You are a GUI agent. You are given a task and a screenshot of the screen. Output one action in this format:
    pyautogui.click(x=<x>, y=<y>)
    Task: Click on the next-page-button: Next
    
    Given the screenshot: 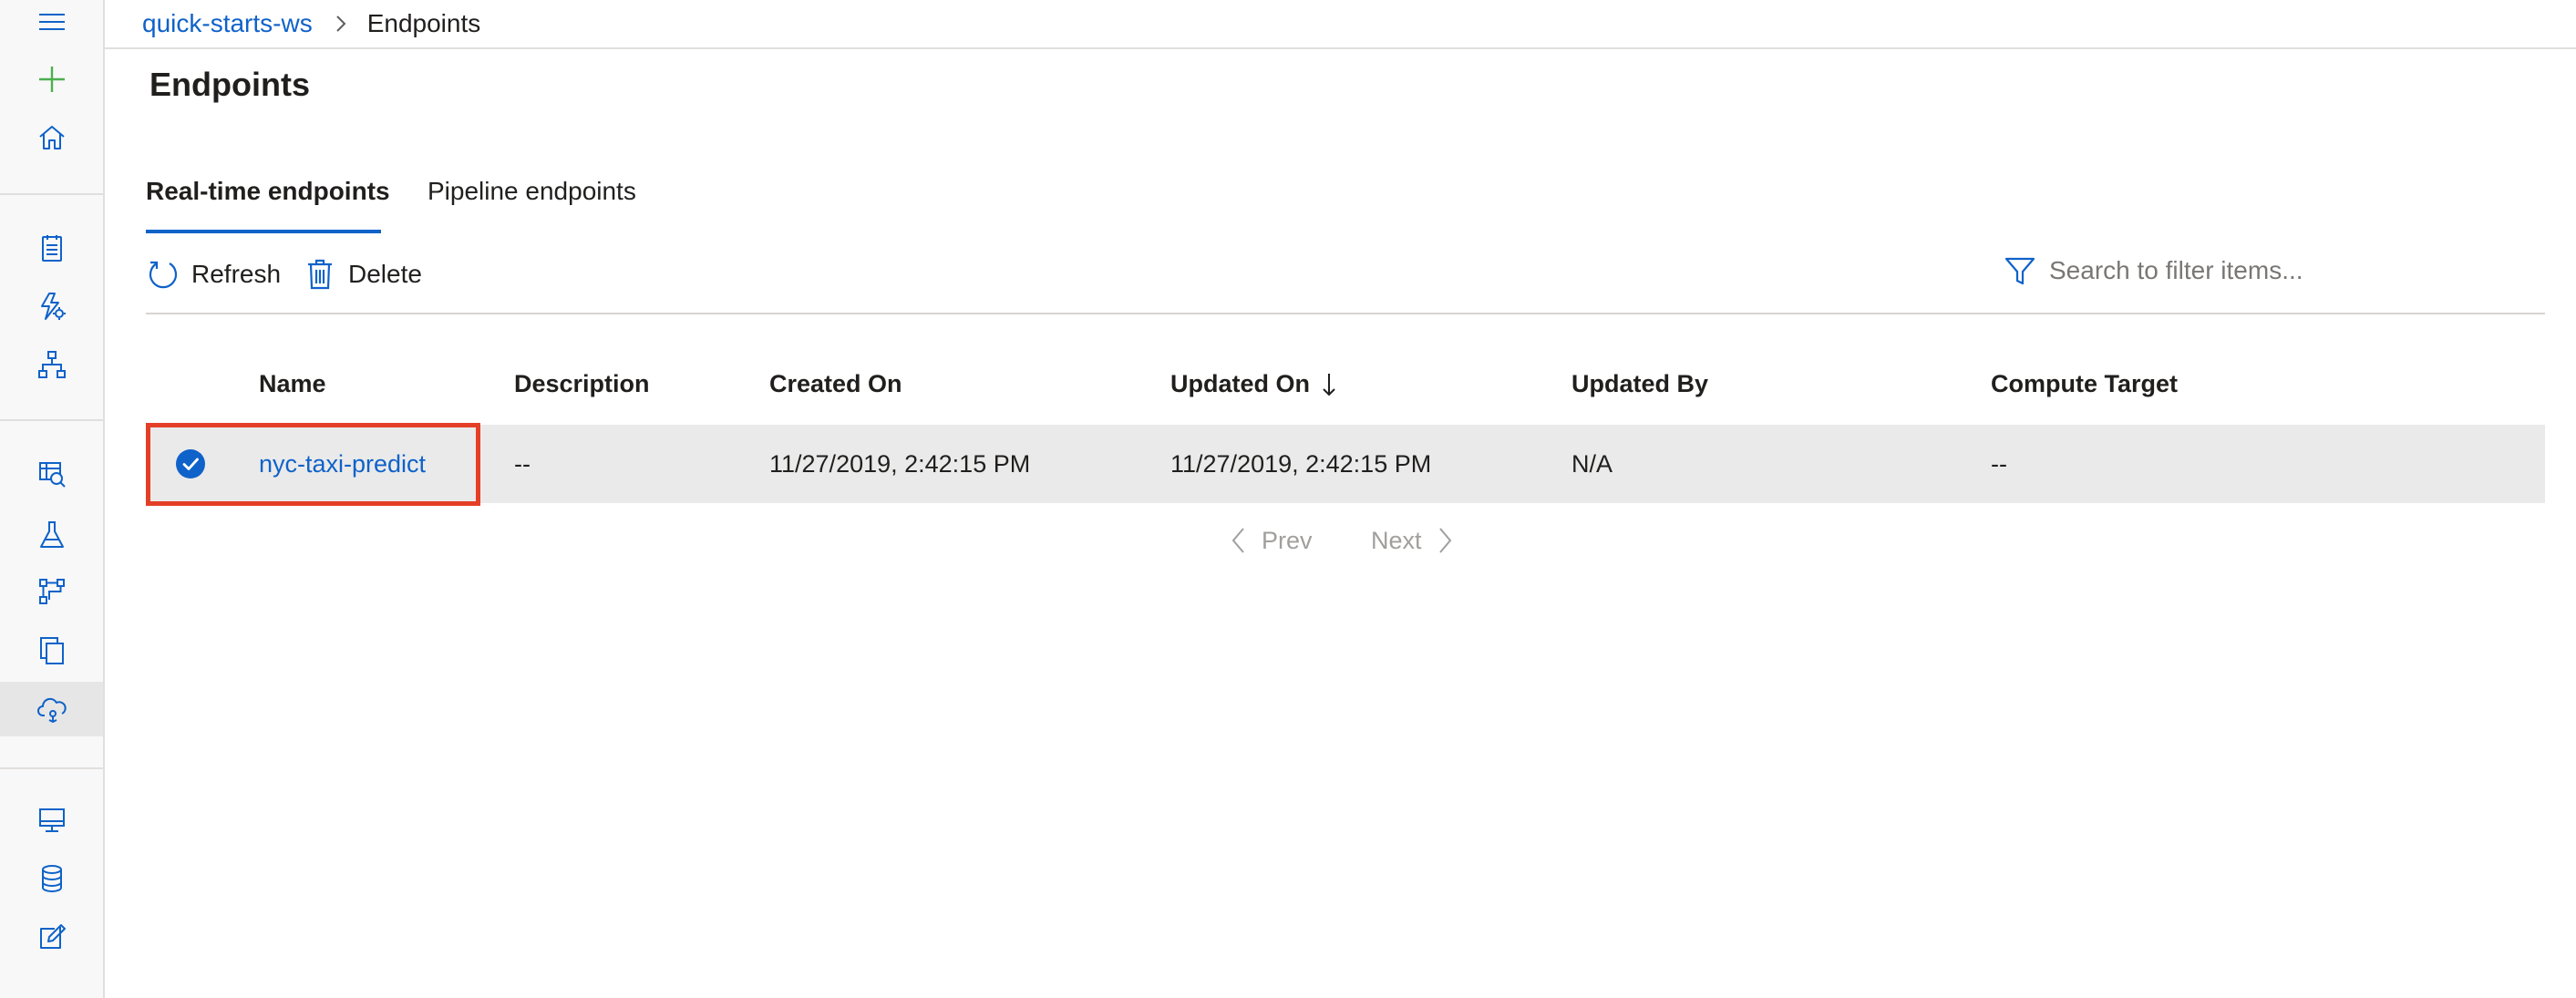 What is the action you would take?
    pyautogui.click(x=1413, y=540)
    